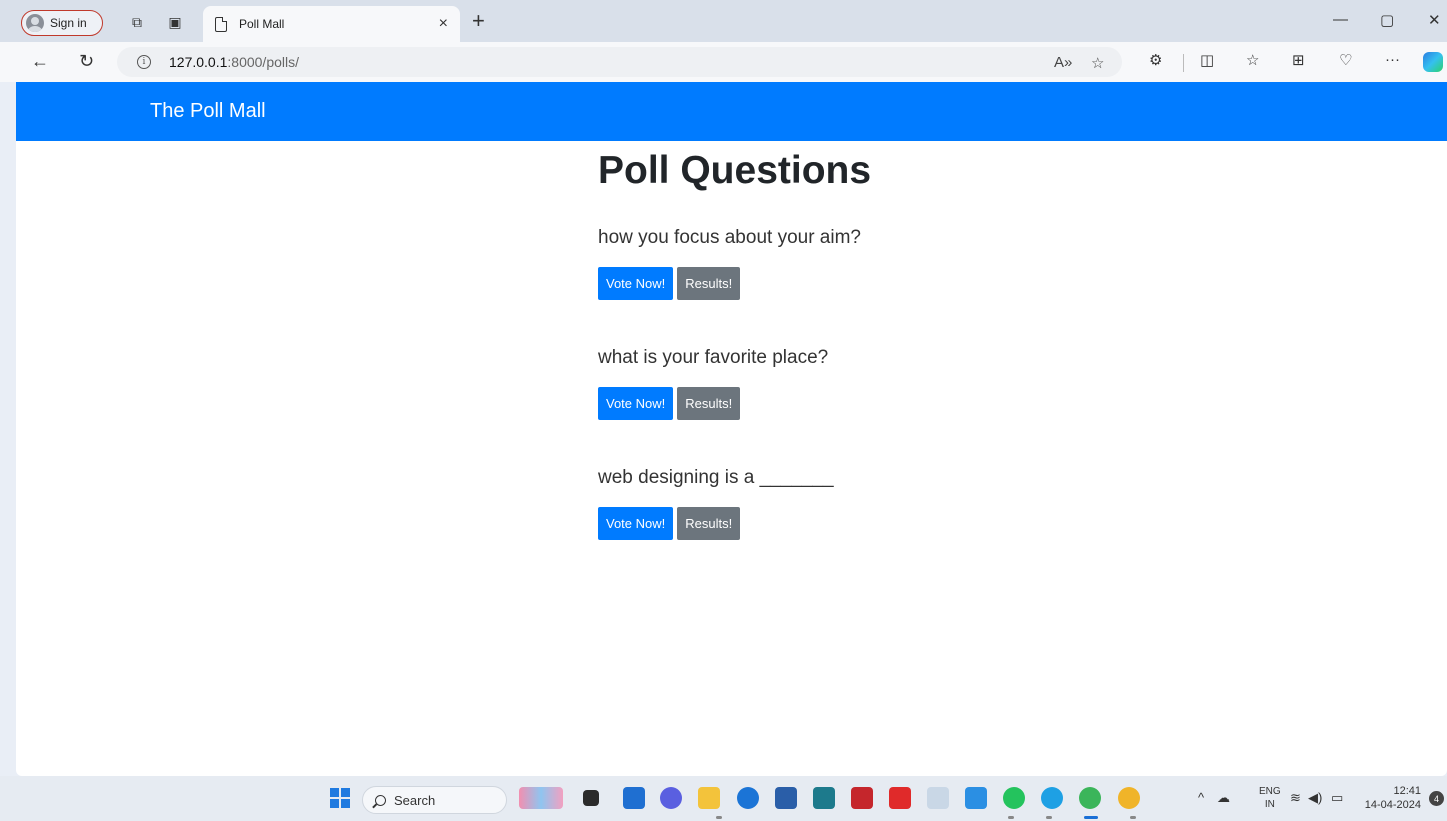  I want to click on toolbar-divider, so click(1183, 63).